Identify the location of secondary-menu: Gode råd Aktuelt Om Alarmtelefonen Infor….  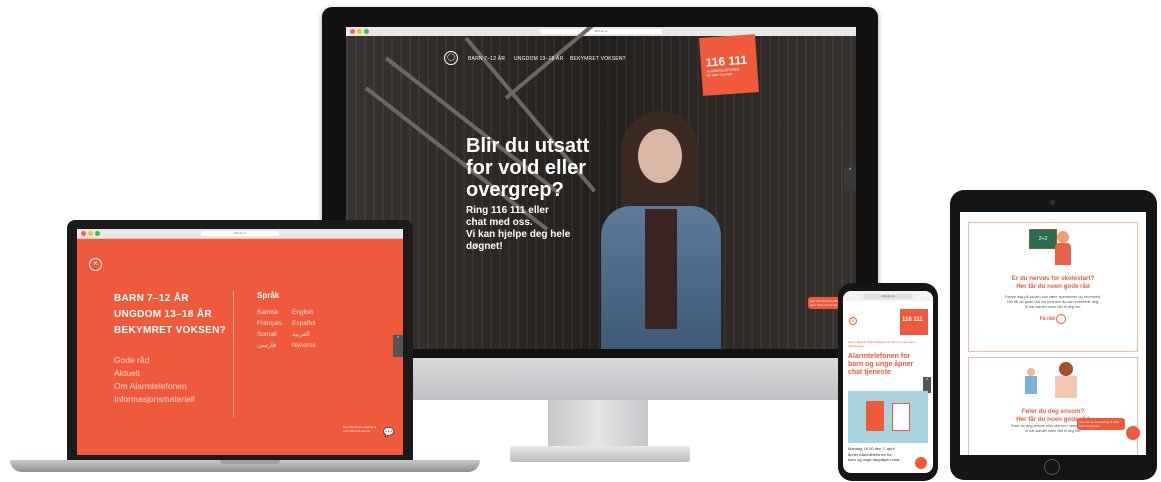
(154, 380).